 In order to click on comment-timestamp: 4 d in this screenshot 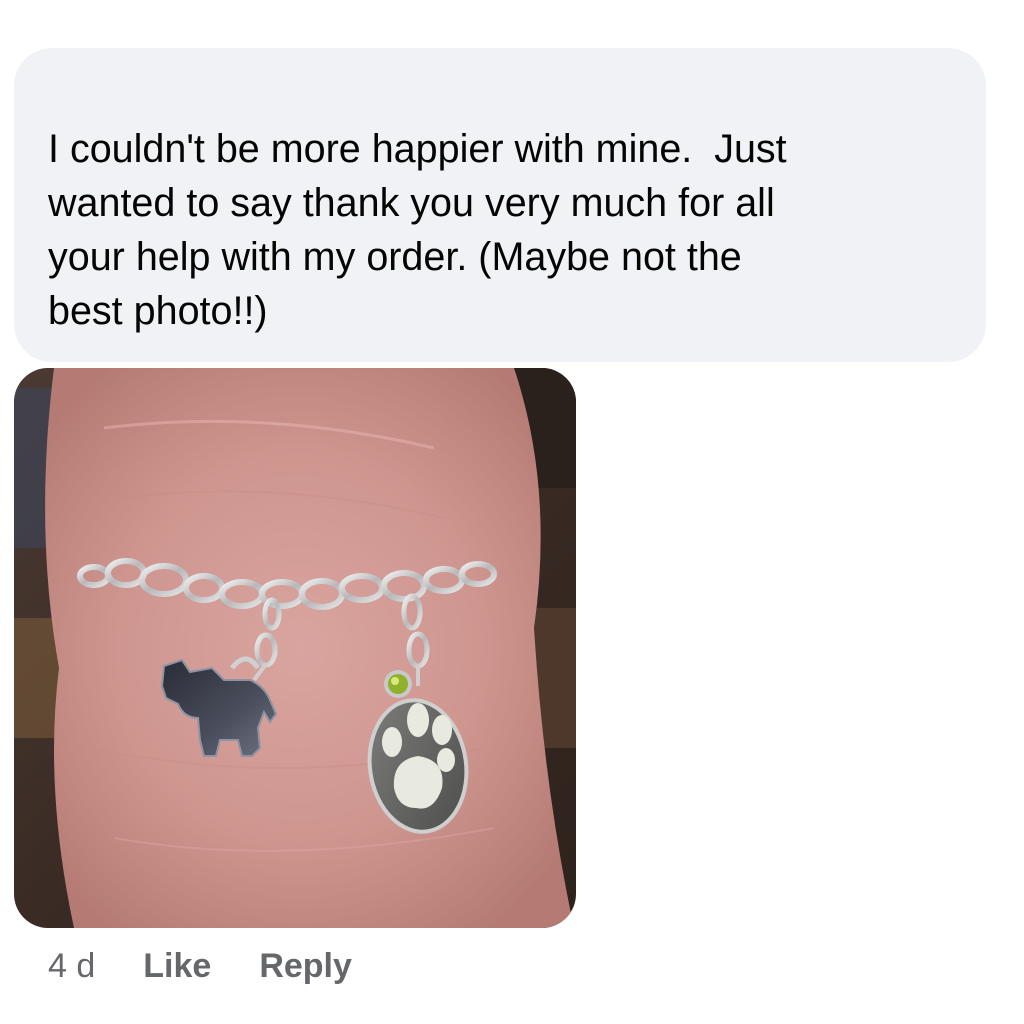, I will do `click(71, 966)`.